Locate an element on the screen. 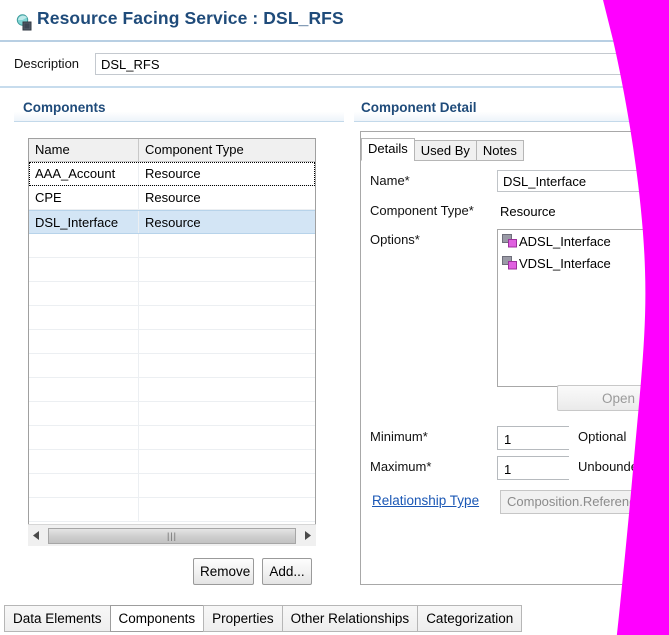 This screenshot has height=635, width=669. minimum-stepper is located at coordinates (583, 438).